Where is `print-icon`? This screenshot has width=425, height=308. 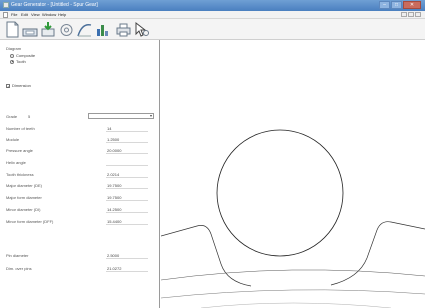 print-icon is located at coordinates (123, 29).